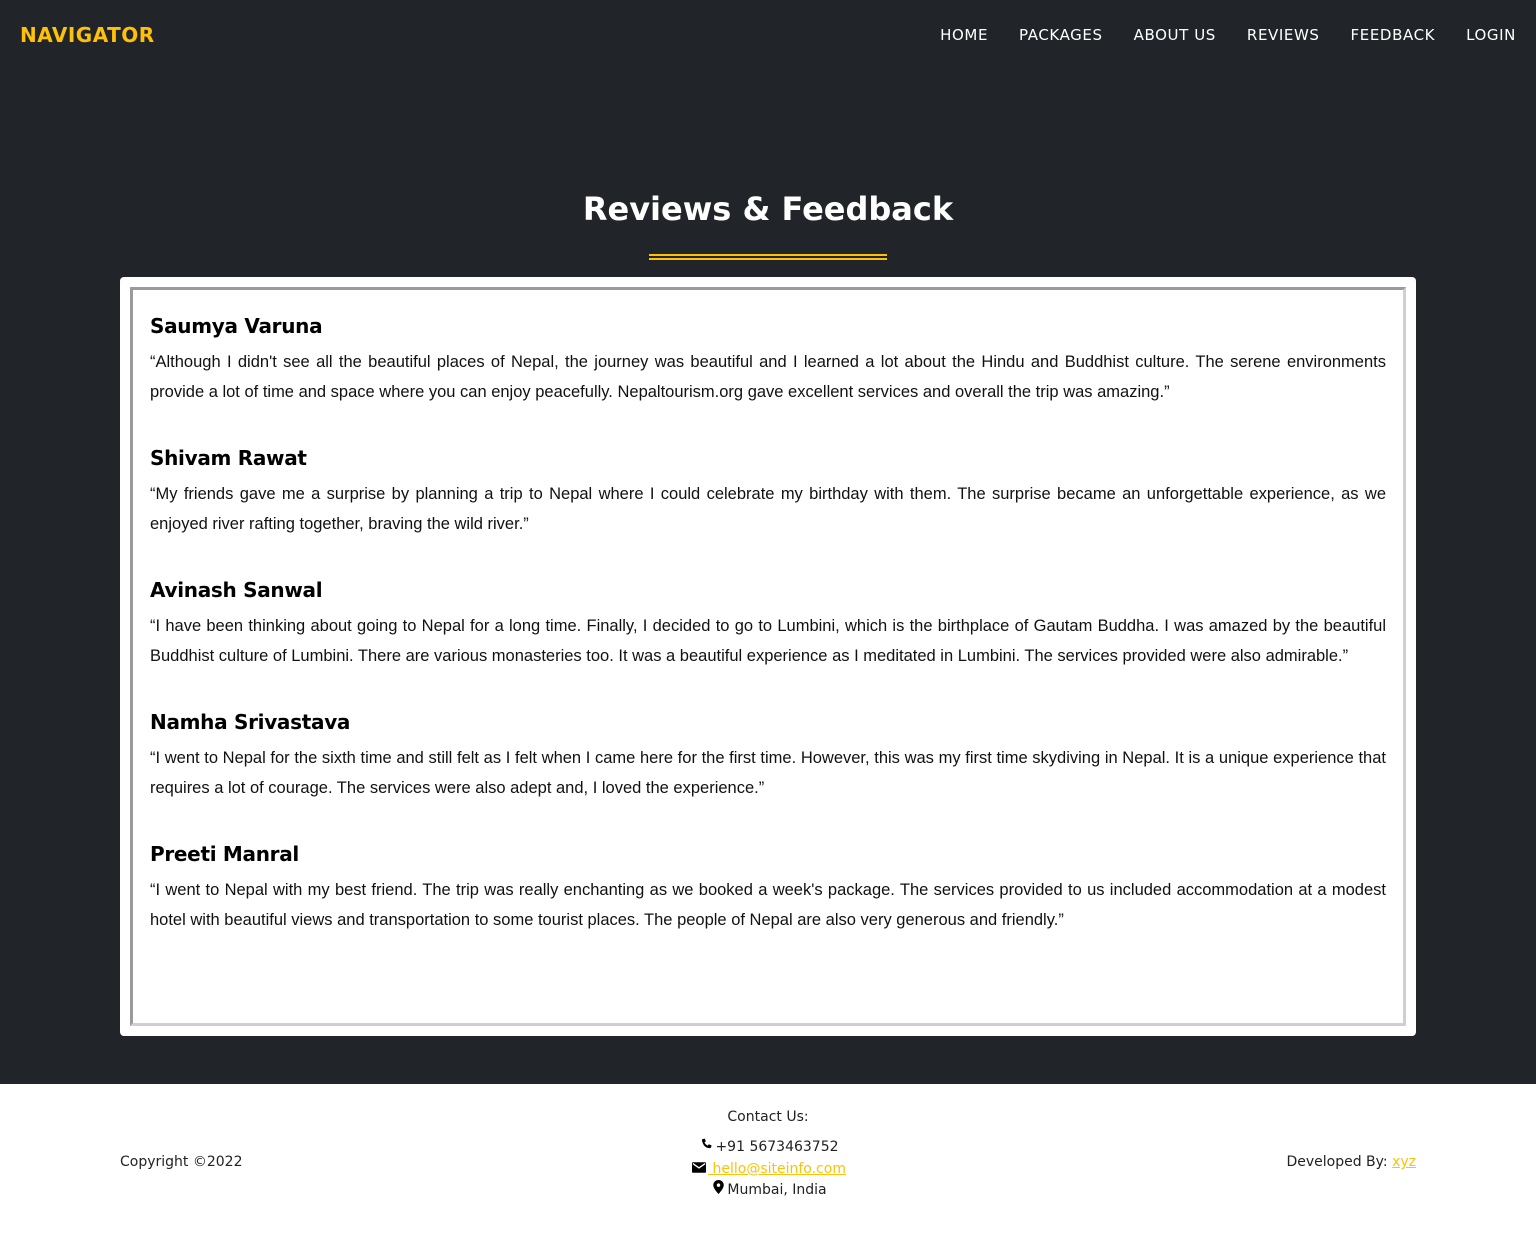  I want to click on reviewer-name: Shivam Rawat, so click(228, 458).